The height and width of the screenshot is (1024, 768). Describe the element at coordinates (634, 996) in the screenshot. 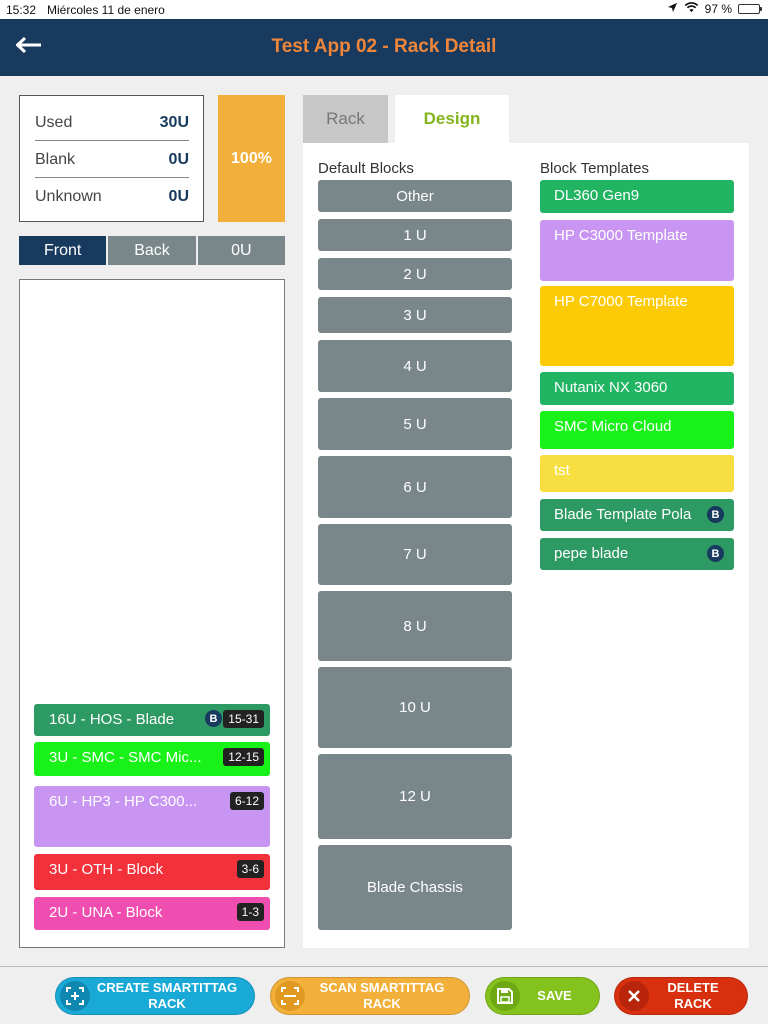

I see `close-icon` at that location.